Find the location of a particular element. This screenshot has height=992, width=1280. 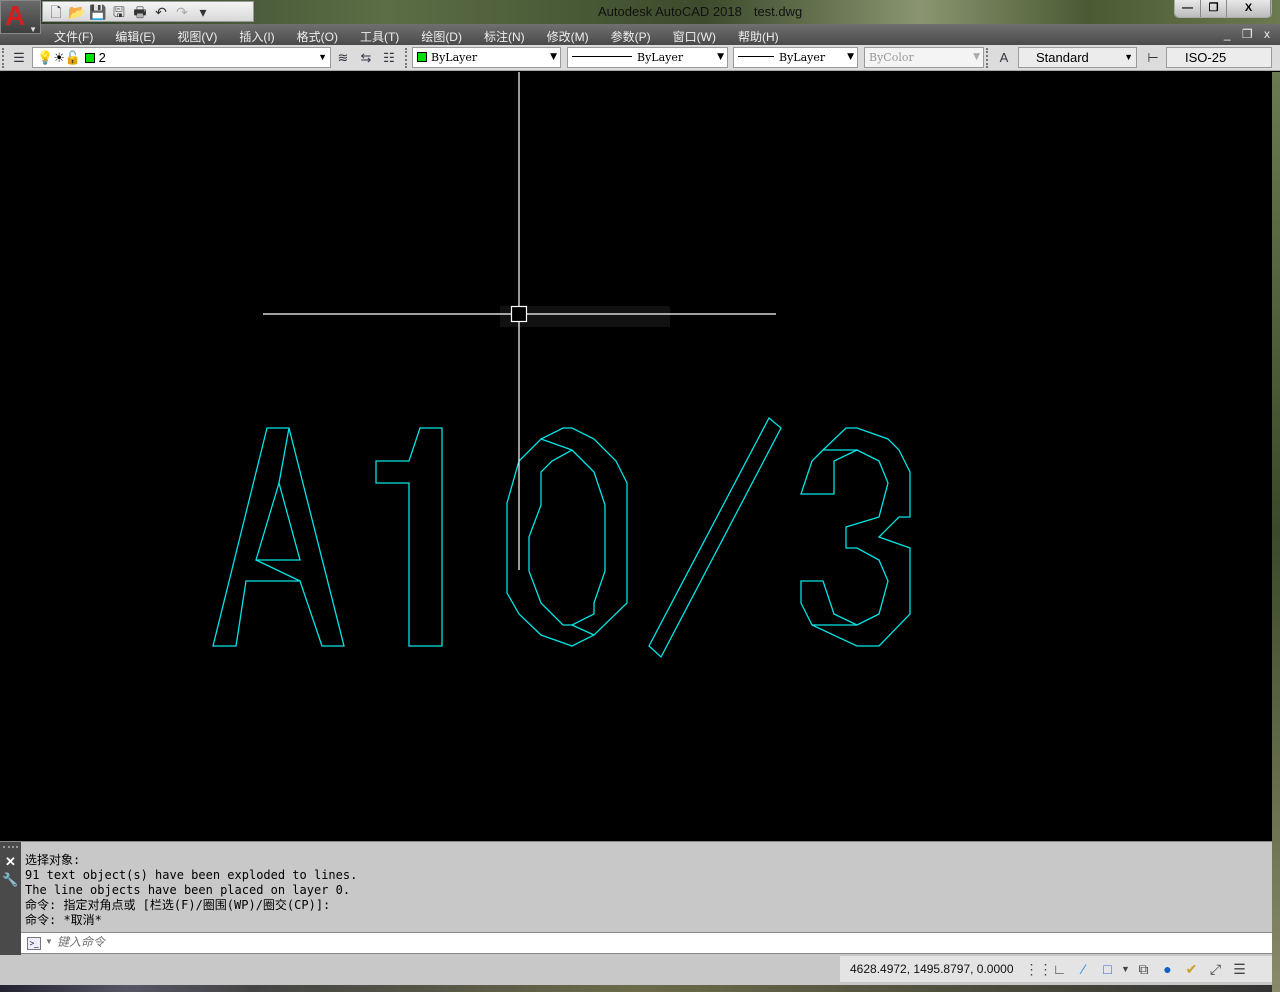

customize-icon: ▾ is located at coordinates (203, 12).